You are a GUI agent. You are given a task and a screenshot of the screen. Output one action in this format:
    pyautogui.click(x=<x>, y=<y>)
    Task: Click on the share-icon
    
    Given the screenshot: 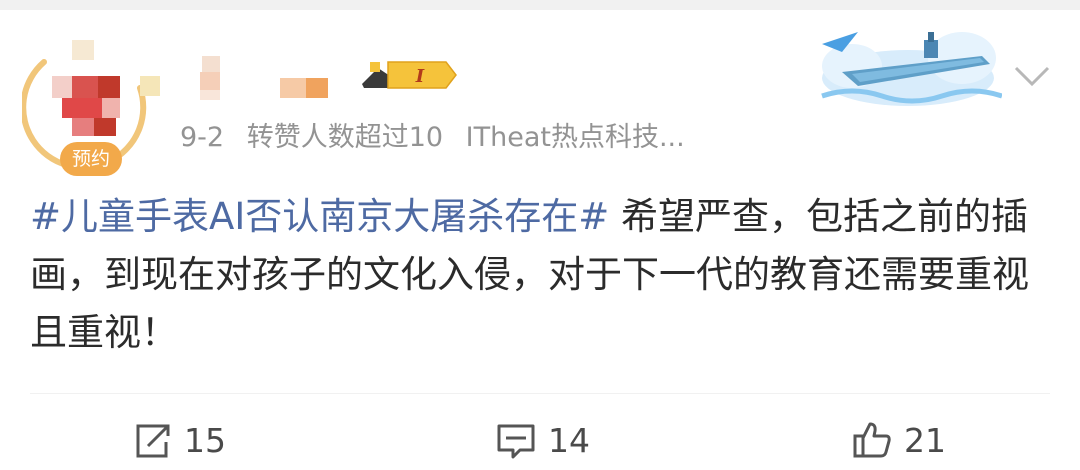 What is the action you would take?
    pyautogui.click(x=153, y=441)
    